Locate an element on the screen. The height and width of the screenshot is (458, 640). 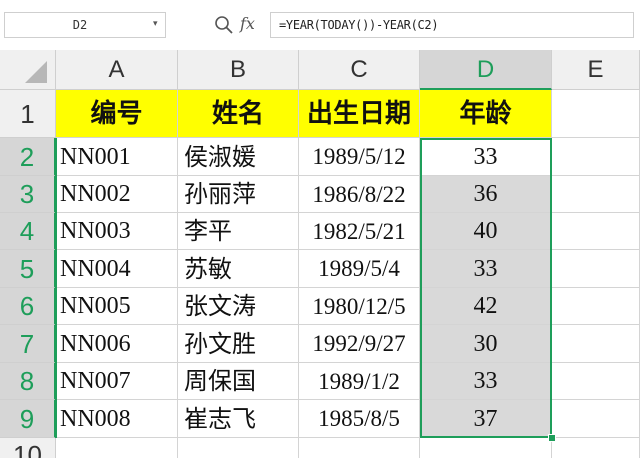
cell-birth: 1985/8/5 is located at coordinates (359, 419).